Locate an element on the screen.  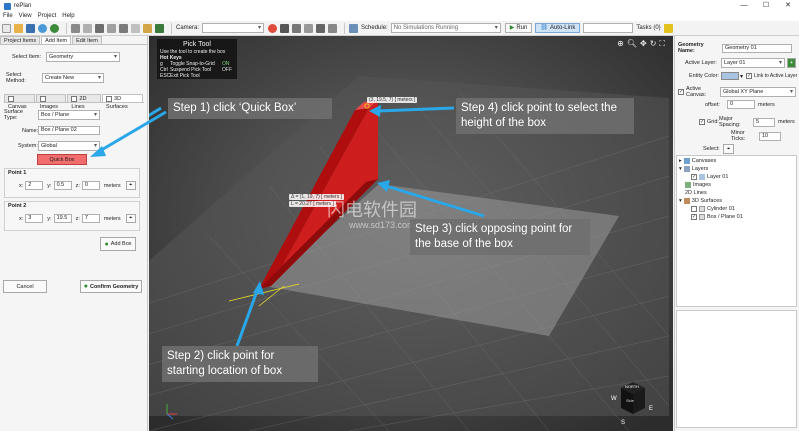
select-button: ⌖ is located at coordinates (728, 149).